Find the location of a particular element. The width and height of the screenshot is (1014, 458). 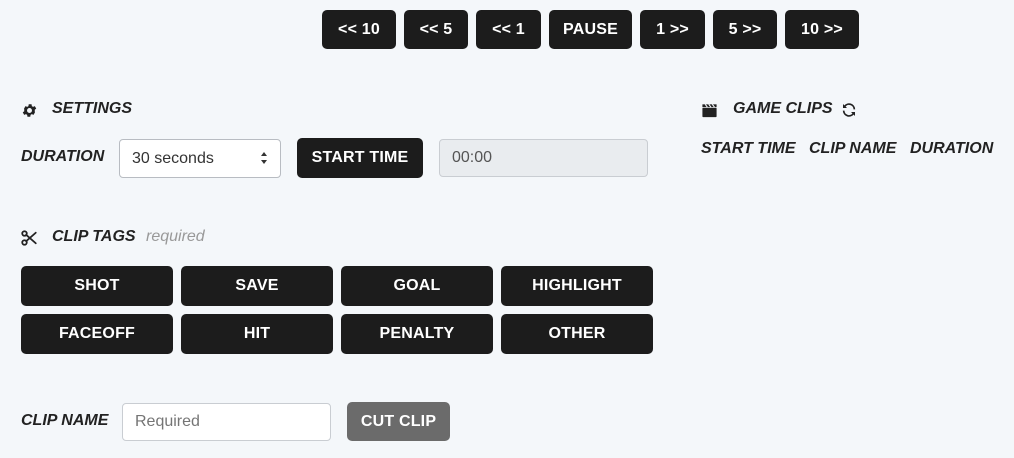

column-header-duration: DURATION is located at coordinates (952, 148).